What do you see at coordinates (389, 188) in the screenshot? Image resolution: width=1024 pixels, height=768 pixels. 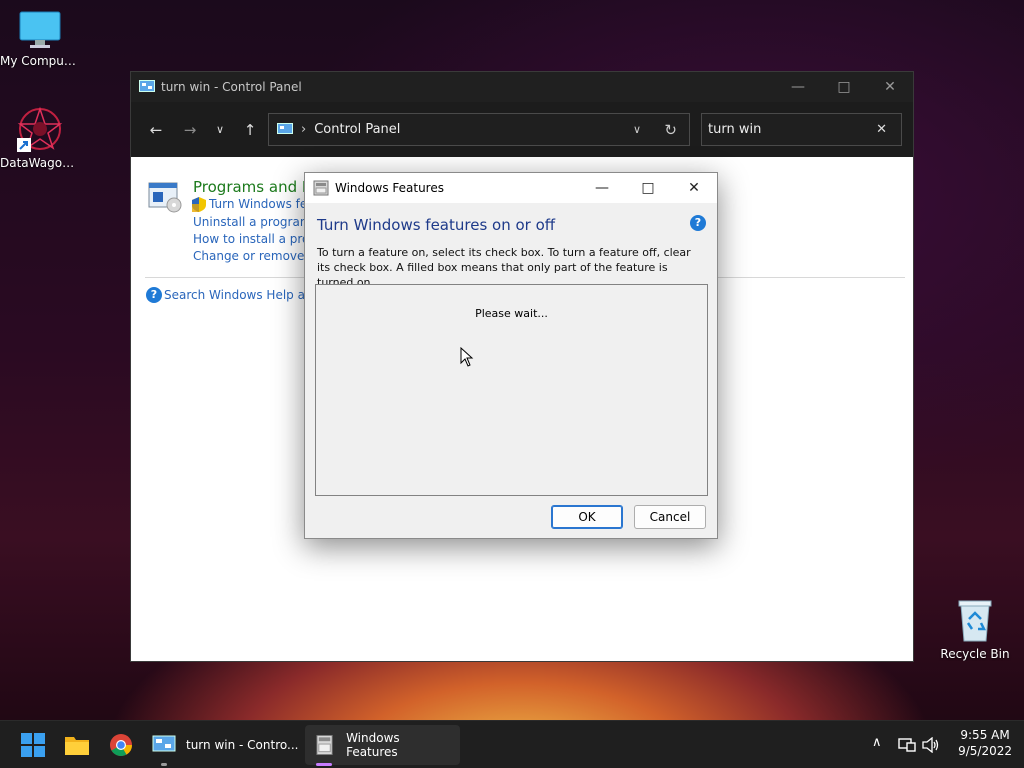 I see `dialog-title: Windows Features` at bounding box center [389, 188].